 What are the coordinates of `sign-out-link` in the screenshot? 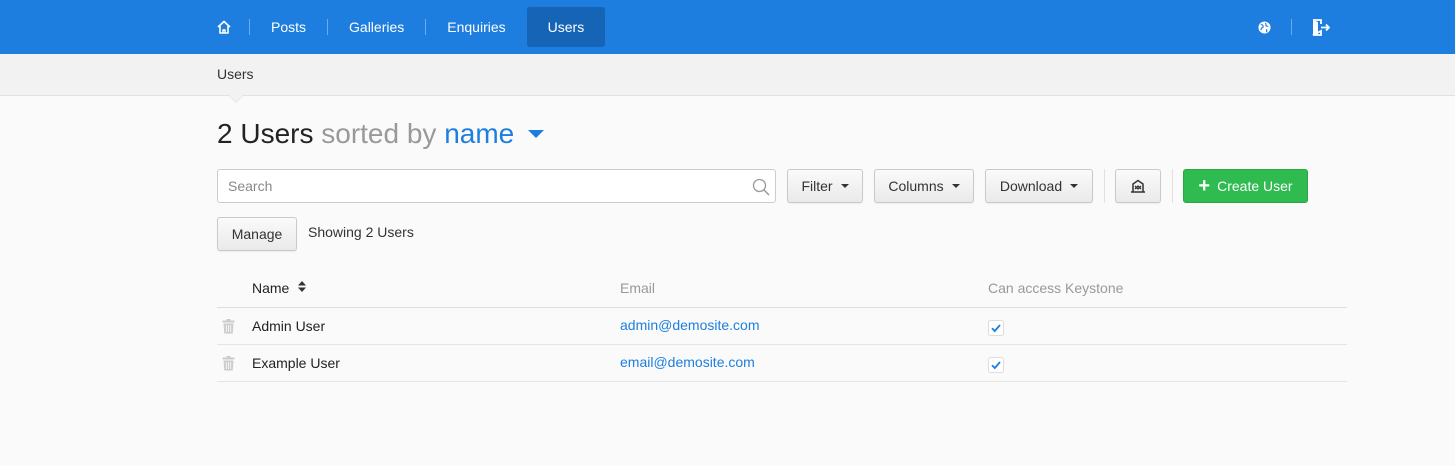 It's located at (1321, 27).